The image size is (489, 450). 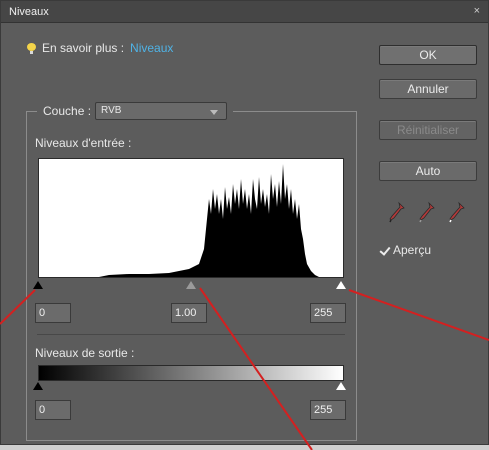 What do you see at coordinates (427, 212) in the screenshot?
I see `gray-point-eyedropper-icon` at bounding box center [427, 212].